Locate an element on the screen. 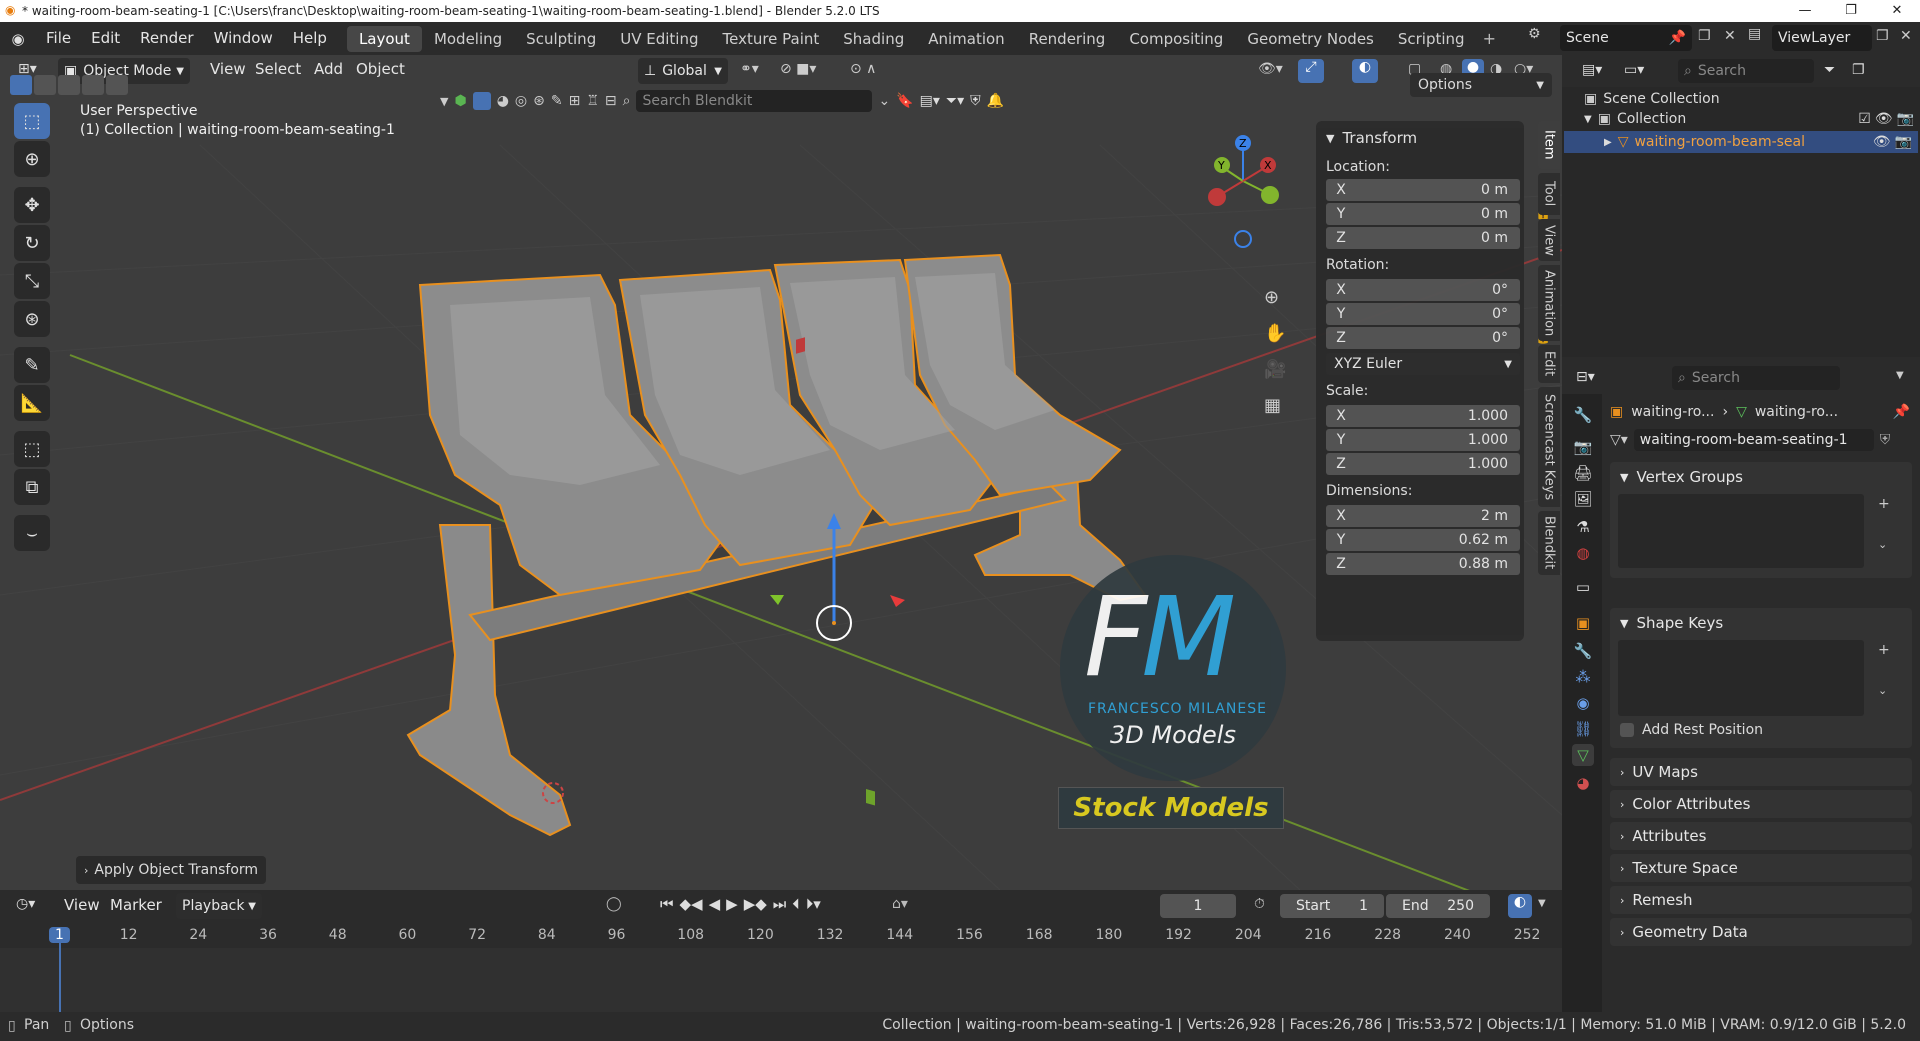  playhead-line is located at coordinates (60, 977).